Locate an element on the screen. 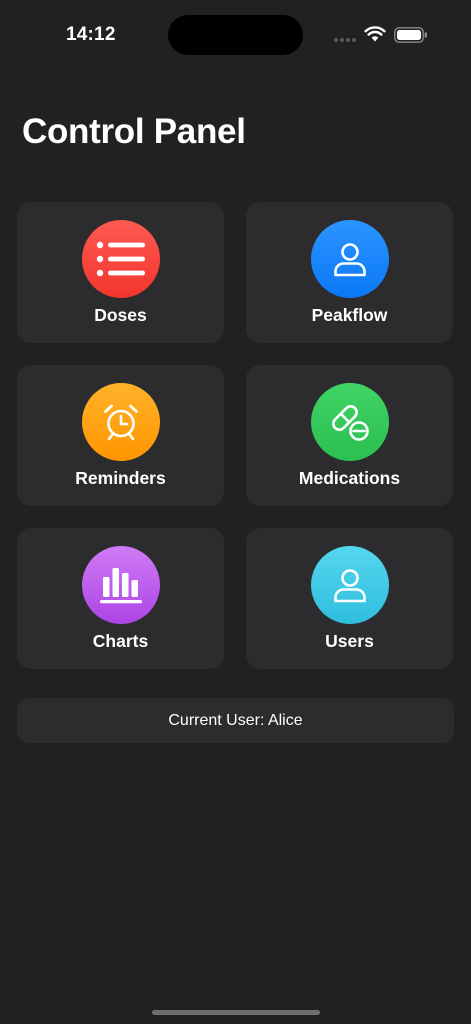 The height and width of the screenshot is (1024, 471). current-user-label: Current User: Alice is located at coordinates (235, 720).